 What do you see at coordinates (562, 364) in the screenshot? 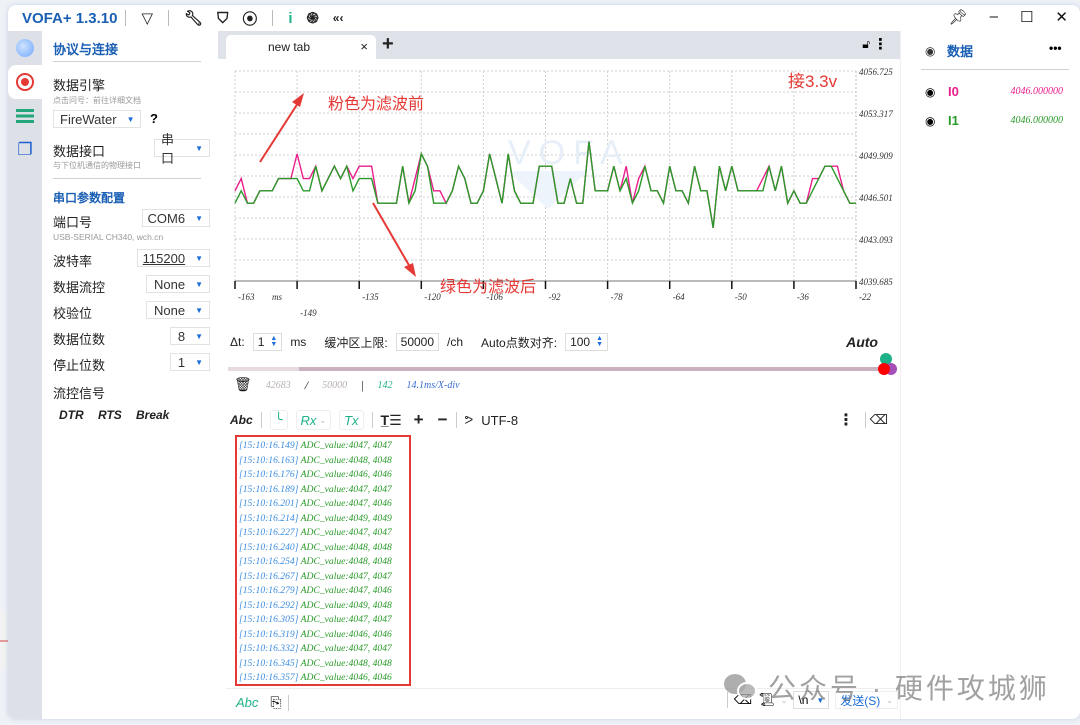
I see `history-slider` at bounding box center [562, 364].